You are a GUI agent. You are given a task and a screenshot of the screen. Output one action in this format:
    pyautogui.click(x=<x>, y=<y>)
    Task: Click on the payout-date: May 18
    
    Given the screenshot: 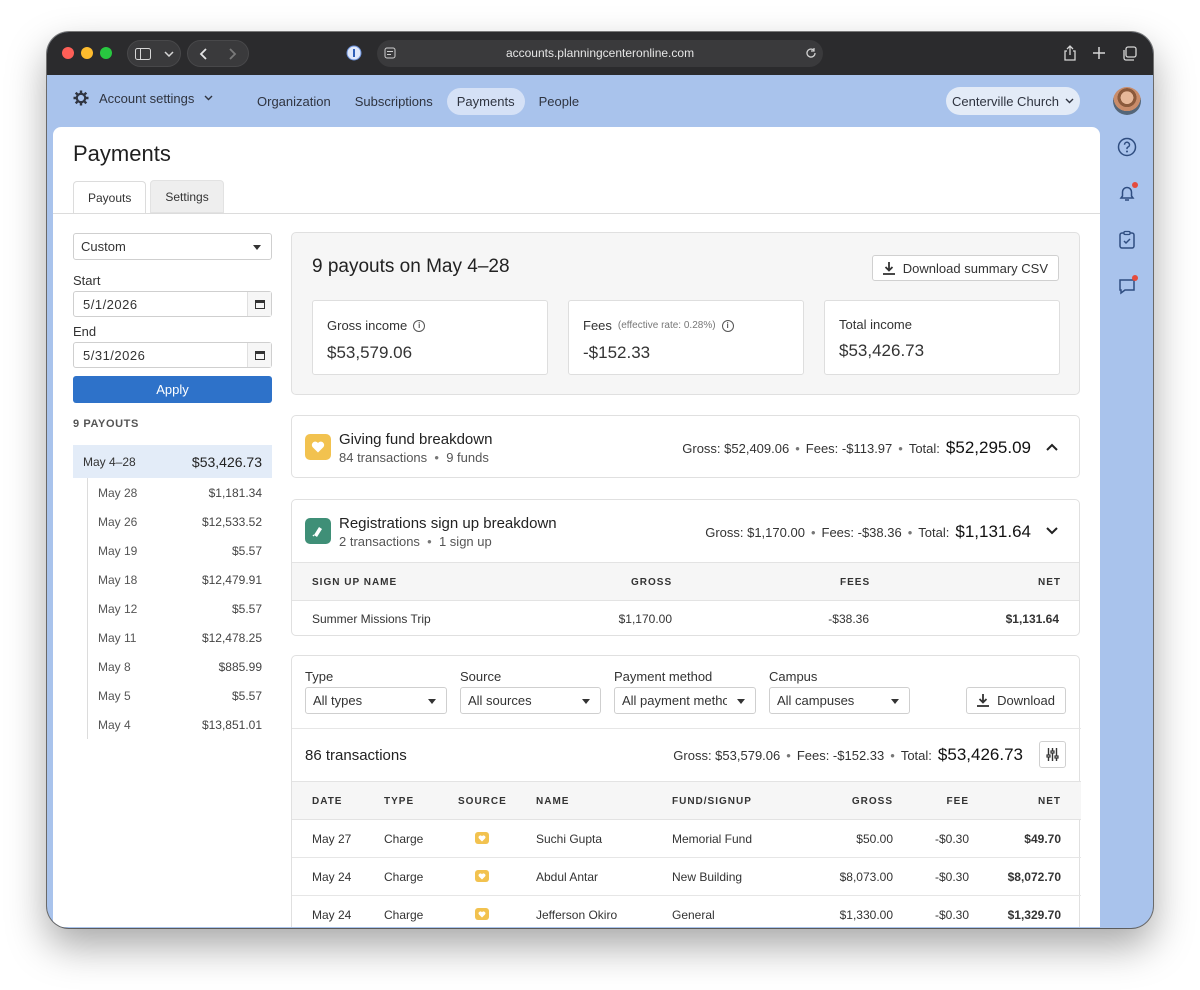 What is the action you would take?
    pyautogui.click(x=118, y=579)
    